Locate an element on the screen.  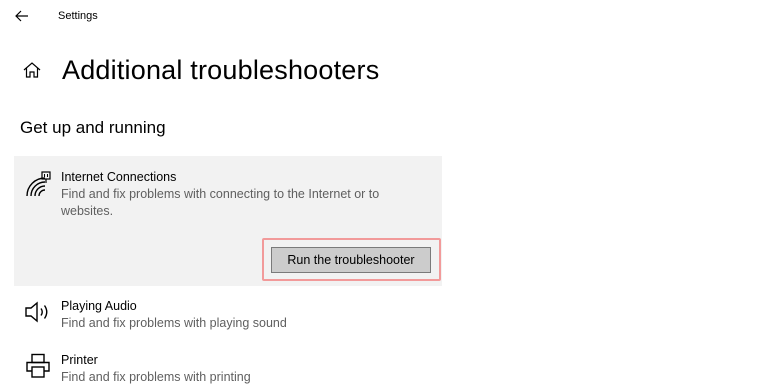
troubleshooter-description: Find and fix problems with printing is located at coordinates (156, 377).